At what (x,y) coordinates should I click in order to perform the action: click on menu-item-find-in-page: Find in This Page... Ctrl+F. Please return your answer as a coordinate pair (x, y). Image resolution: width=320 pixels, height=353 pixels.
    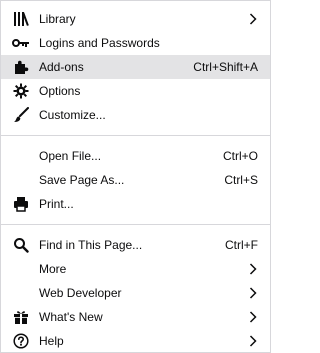
    Looking at the image, I should click on (135, 245).